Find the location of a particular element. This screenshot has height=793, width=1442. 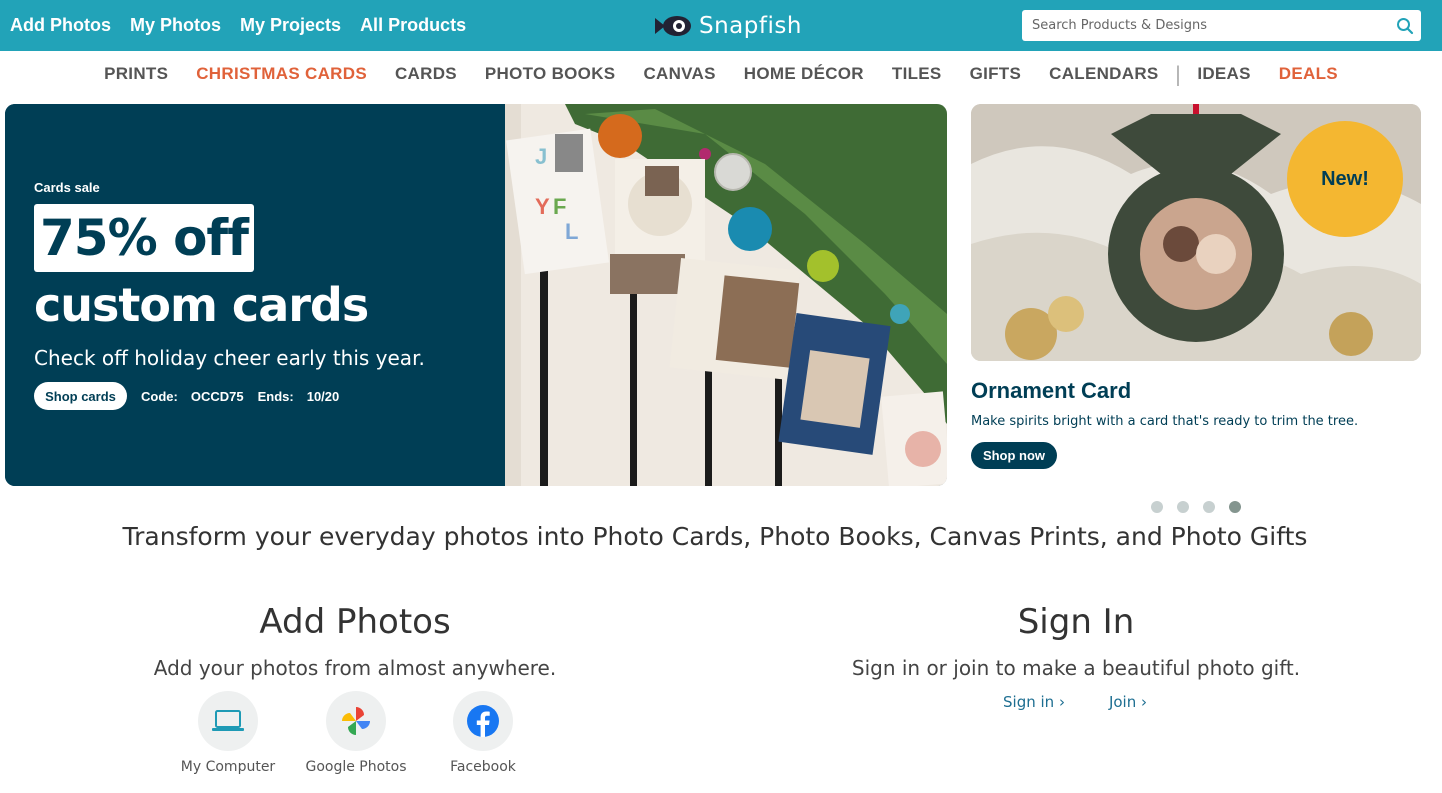

holiday-cards-illustration: J Y F L is located at coordinates (726, 295).